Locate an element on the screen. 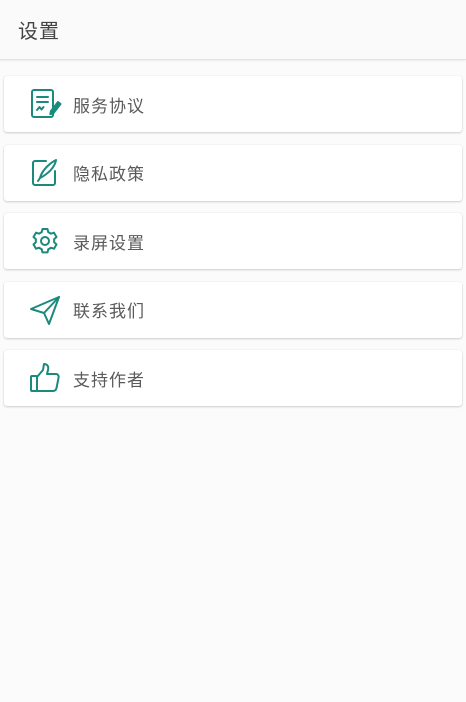 This screenshot has width=466, height=702. menu-item-service-agreement: 服务协议 is located at coordinates (233, 104).